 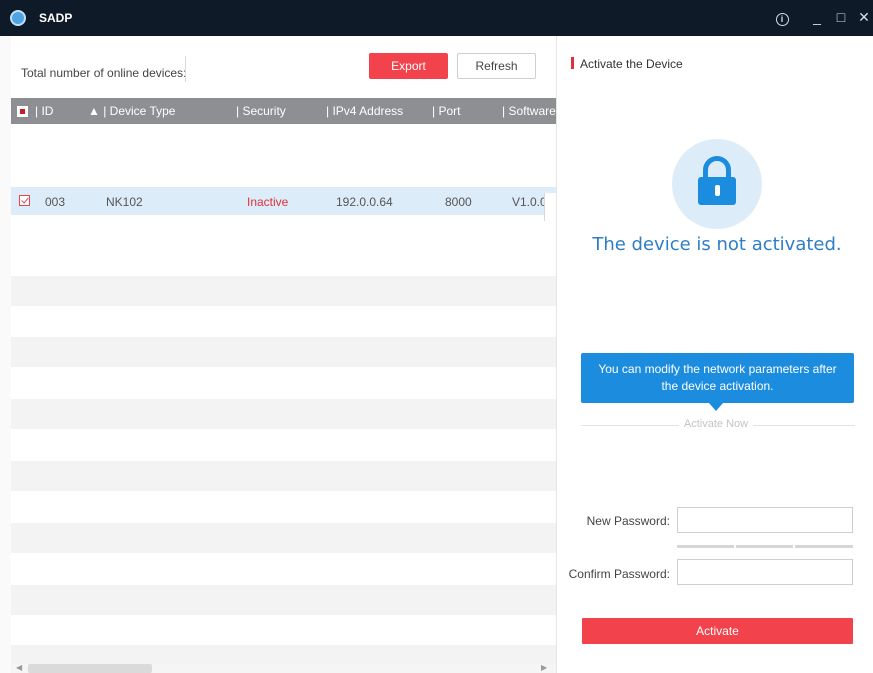 What do you see at coordinates (717, 244) in the screenshot?
I see `activation-status-text: The device is not activated.` at bounding box center [717, 244].